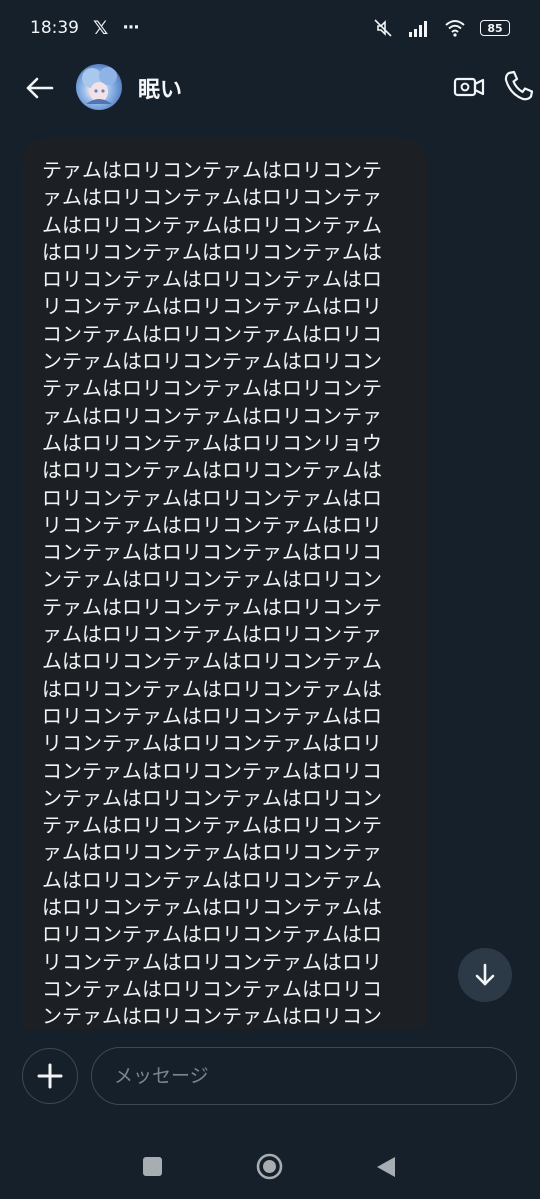 This screenshot has height=1199, width=540. What do you see at coordinates (270, 88) in the screenshot?
I see `chat-header: 眠い` at bounding box center [270, 88].